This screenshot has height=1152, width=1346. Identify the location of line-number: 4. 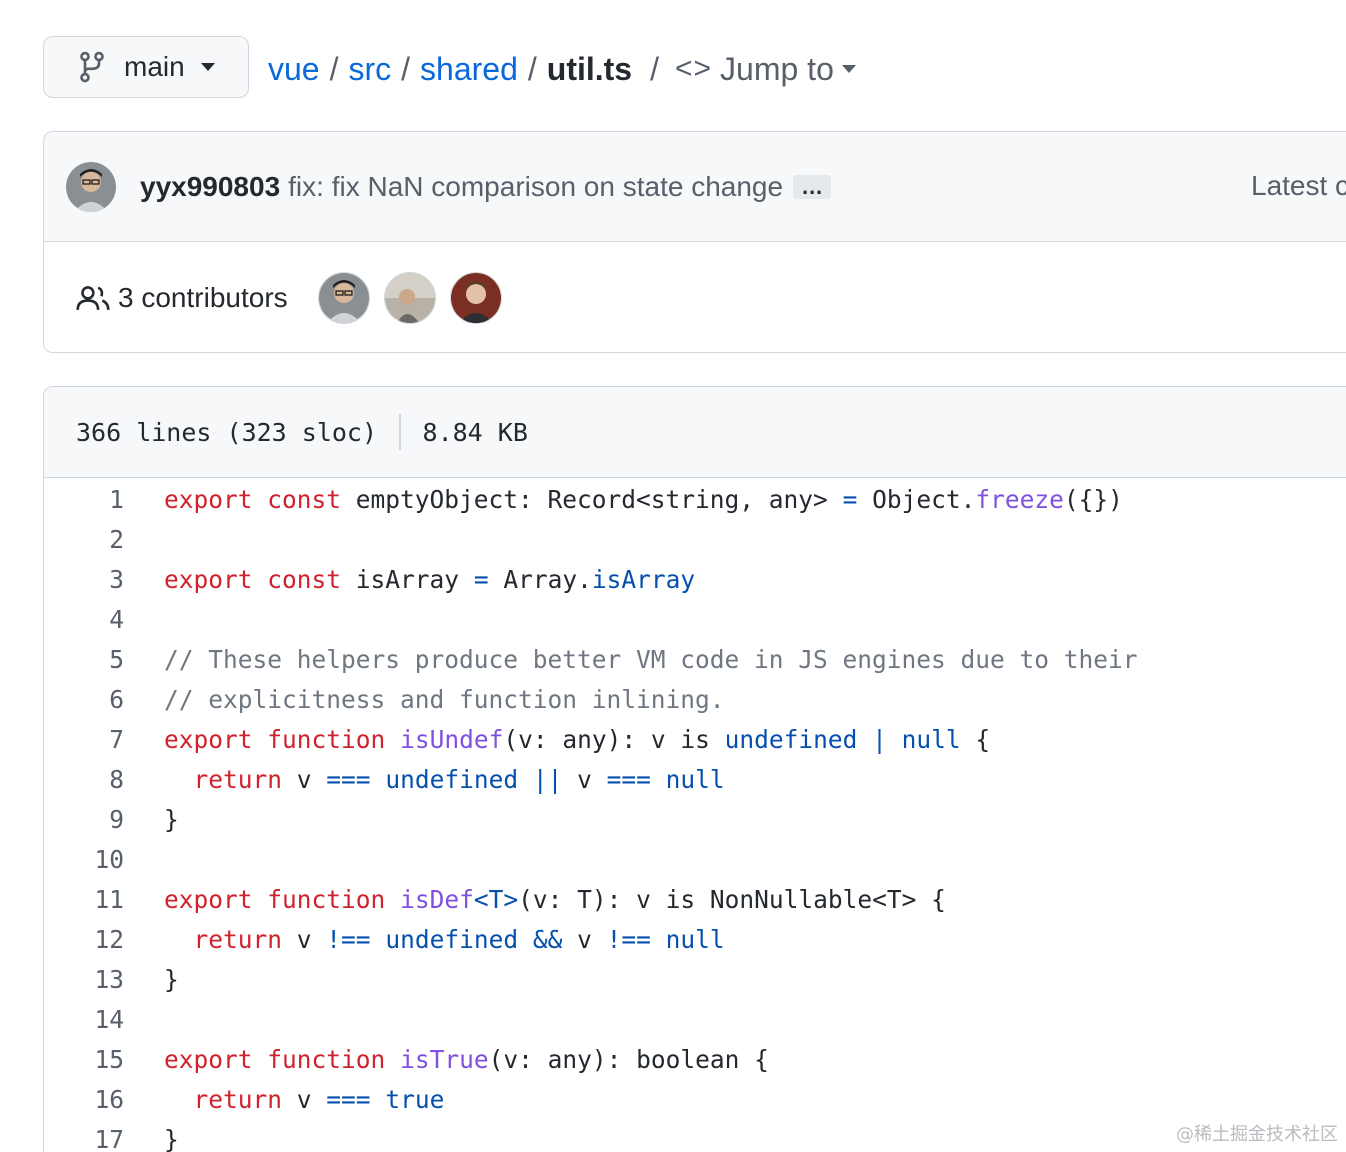
(84, 619).